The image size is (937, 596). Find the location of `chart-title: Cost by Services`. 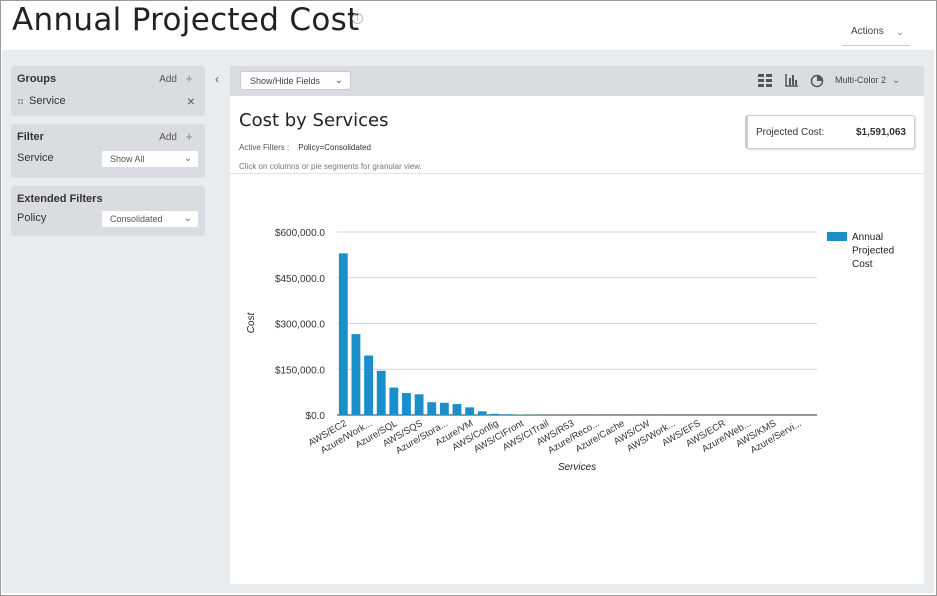

chart-title: Cost by Services is located at coordinates (314, 120).